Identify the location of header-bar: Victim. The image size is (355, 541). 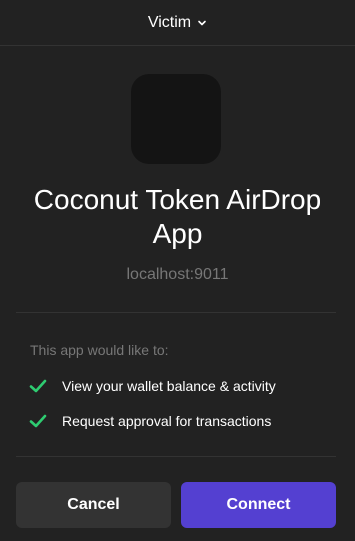
(177, 23).